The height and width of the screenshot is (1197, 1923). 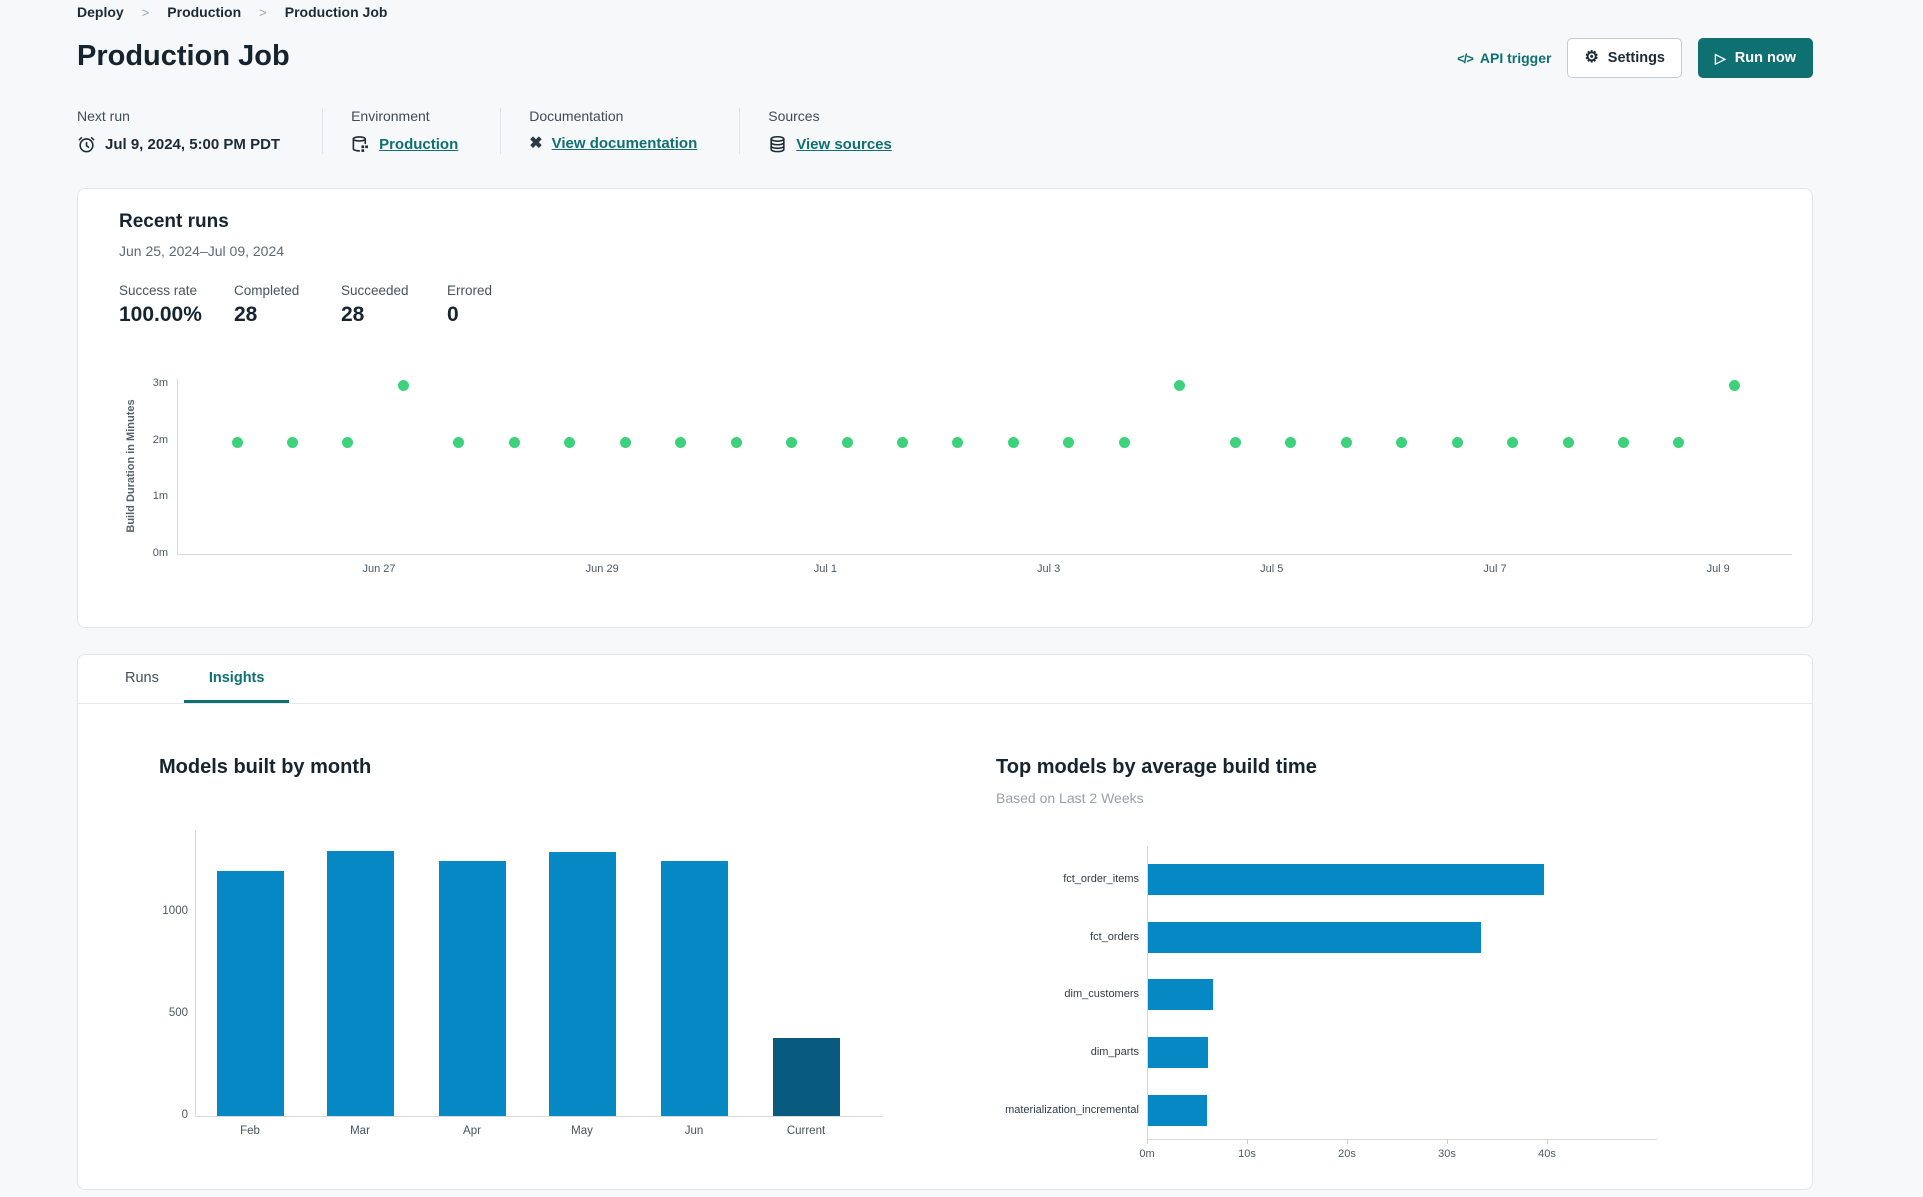 What do you see at coordinates (576, 116) in the screenshot?
I see `documentation-label: Documentation` at bounding box center [576, 116].